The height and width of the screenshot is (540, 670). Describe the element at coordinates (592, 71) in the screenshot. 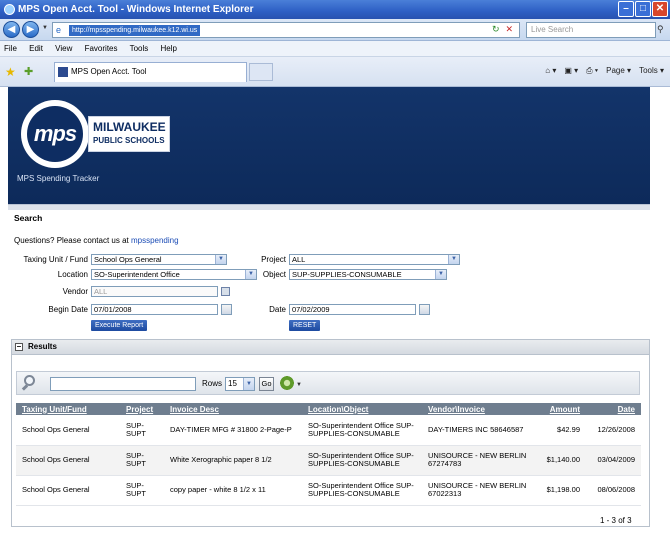

I see `print-icon: ⎙ ▾` at that location.